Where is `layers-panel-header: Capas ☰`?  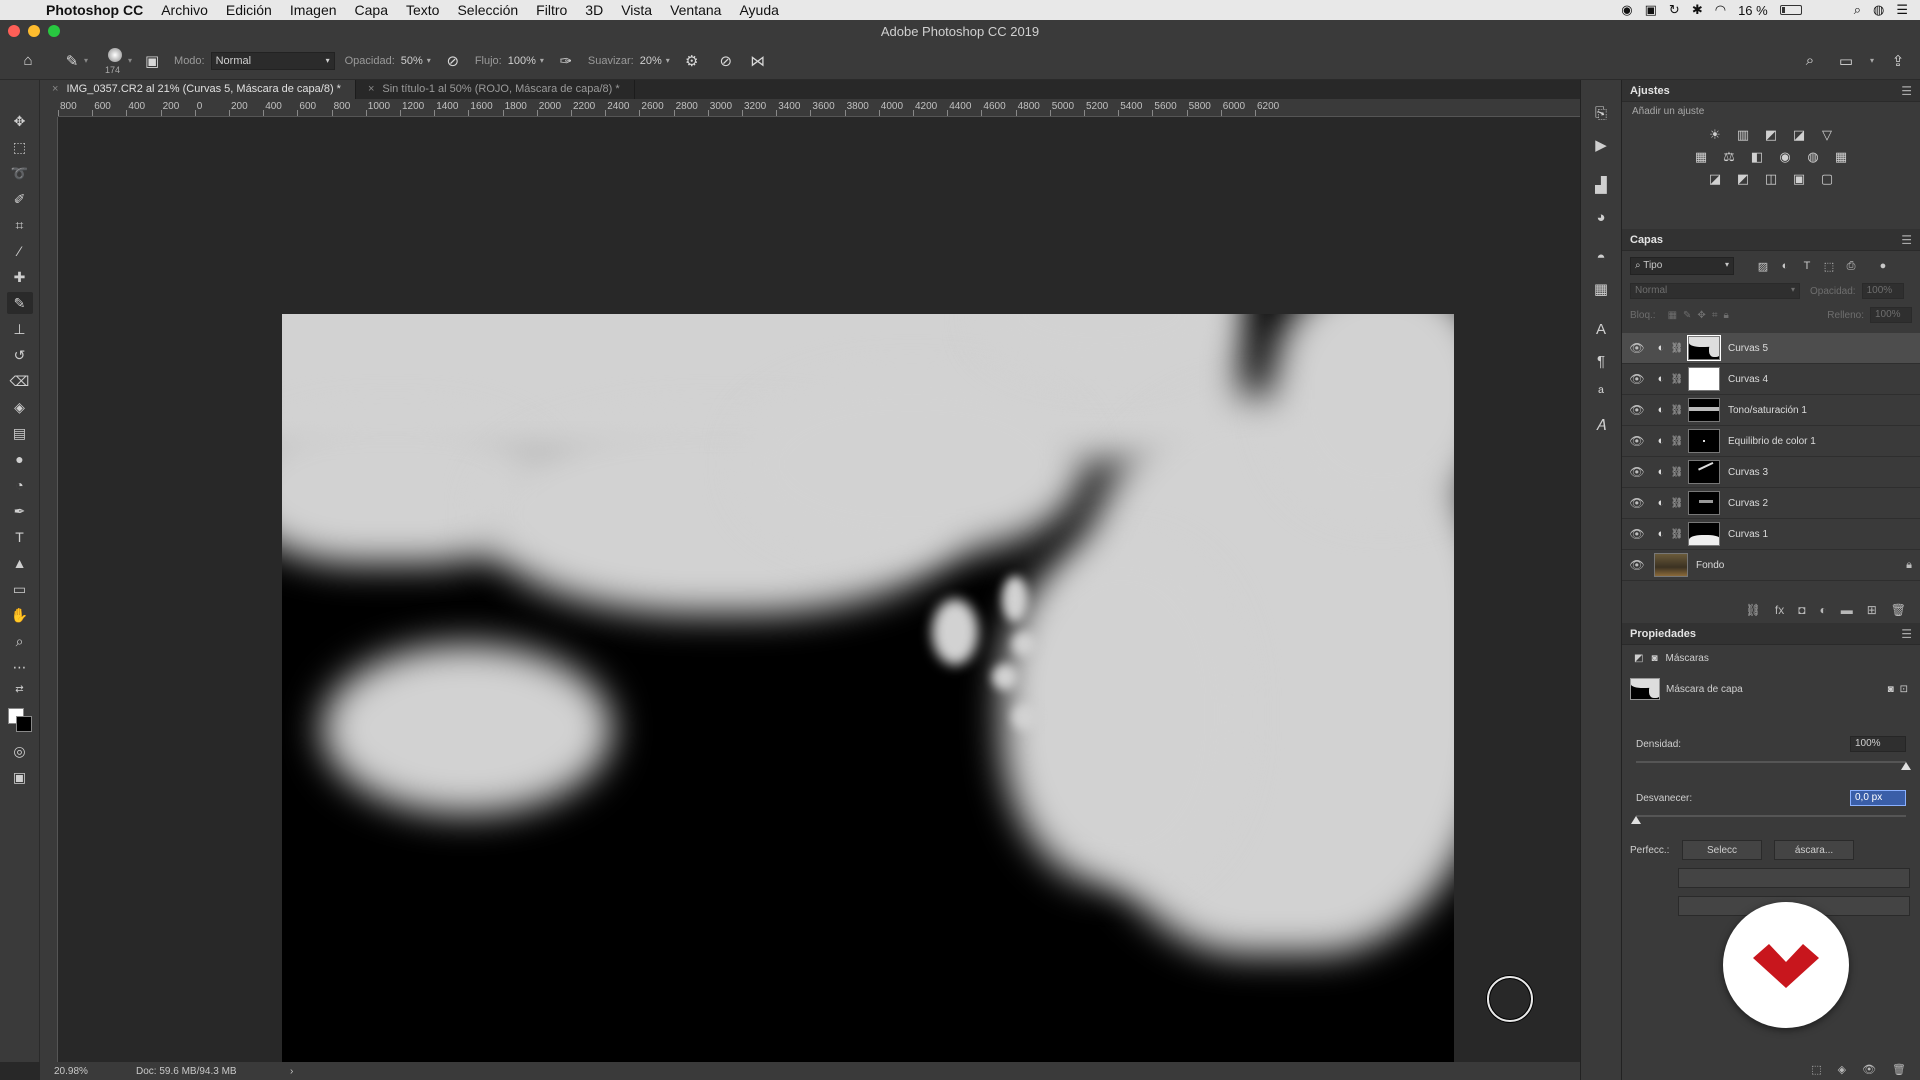 layers-panel-header: Capas ☰ is located at coordinates (1771, 240).